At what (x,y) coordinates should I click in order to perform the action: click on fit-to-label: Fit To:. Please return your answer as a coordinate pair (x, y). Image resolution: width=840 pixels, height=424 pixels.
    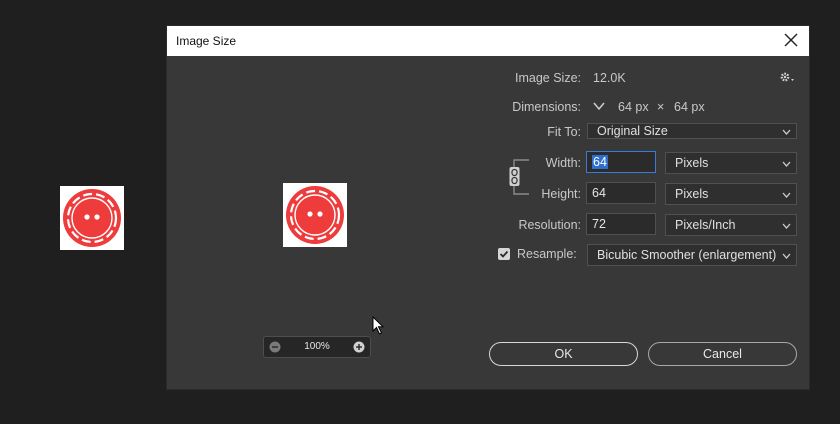
    Looking at the image, I should click on (564, 132).